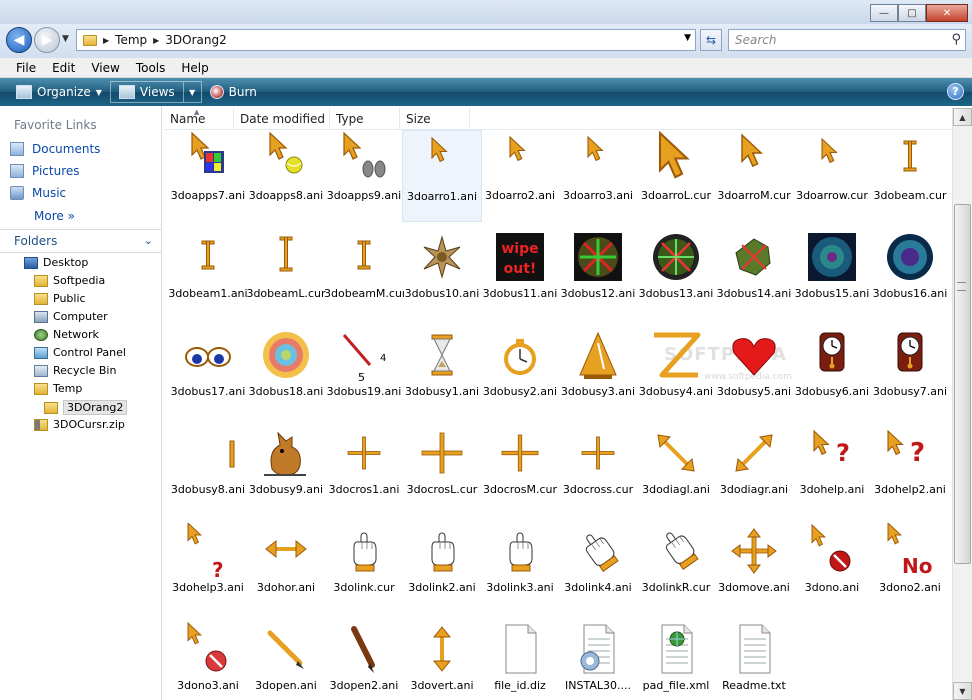  I want to click on recent-pages-dropdown: ▼, so click(65, 39).